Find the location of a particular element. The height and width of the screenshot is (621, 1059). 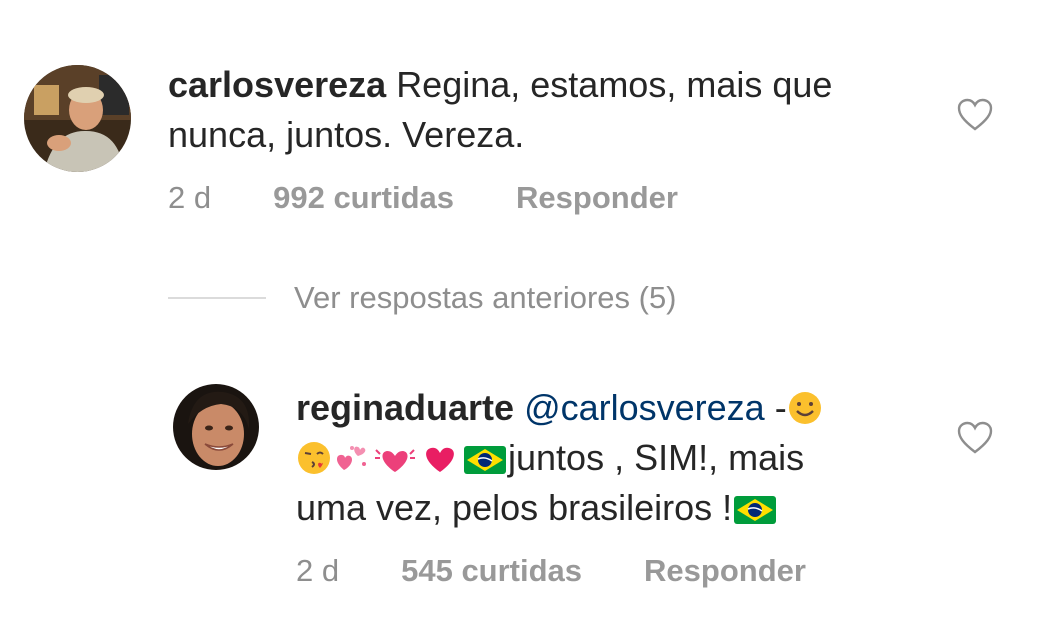

username: reginaduarte is located at coordinates (405, 407).